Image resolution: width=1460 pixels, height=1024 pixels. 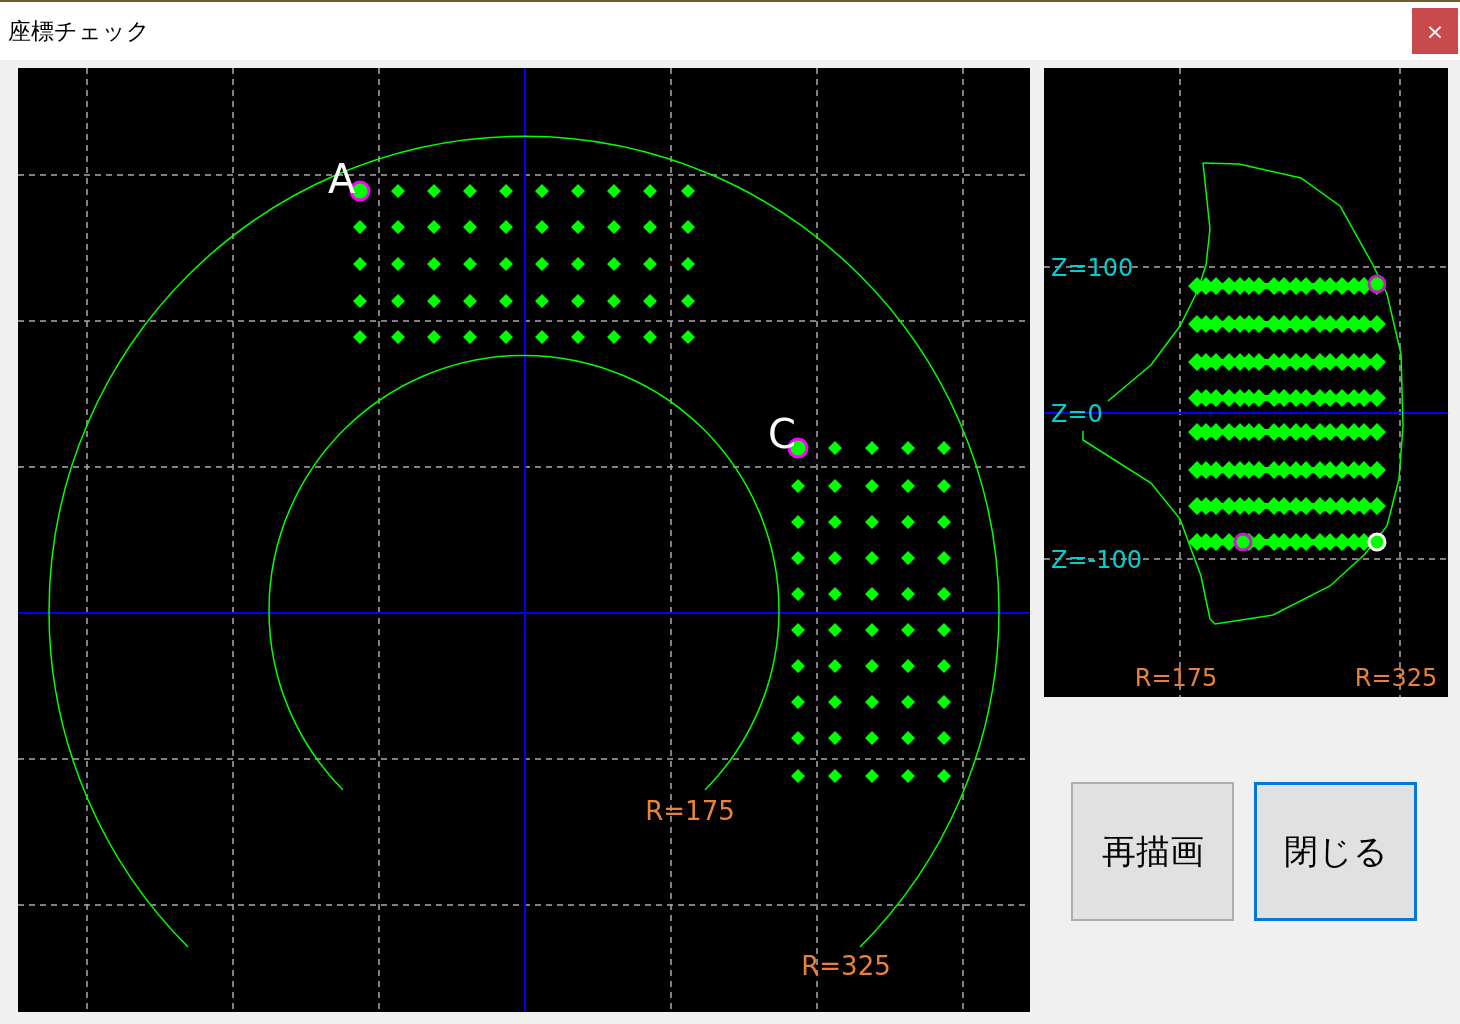 What do you see at coordinates (782, 434) in the screenshot?
I see `point-label: C` at bounding box center [782, 434].